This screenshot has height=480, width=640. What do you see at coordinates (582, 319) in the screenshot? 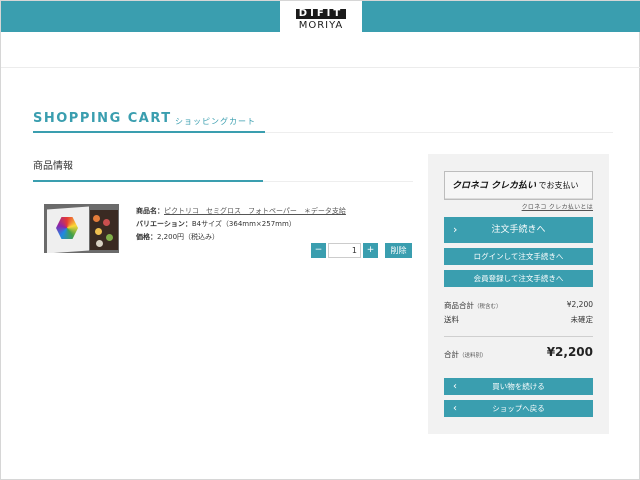
I see `shipping-value: 未確定` at bounding box center [582, 319].